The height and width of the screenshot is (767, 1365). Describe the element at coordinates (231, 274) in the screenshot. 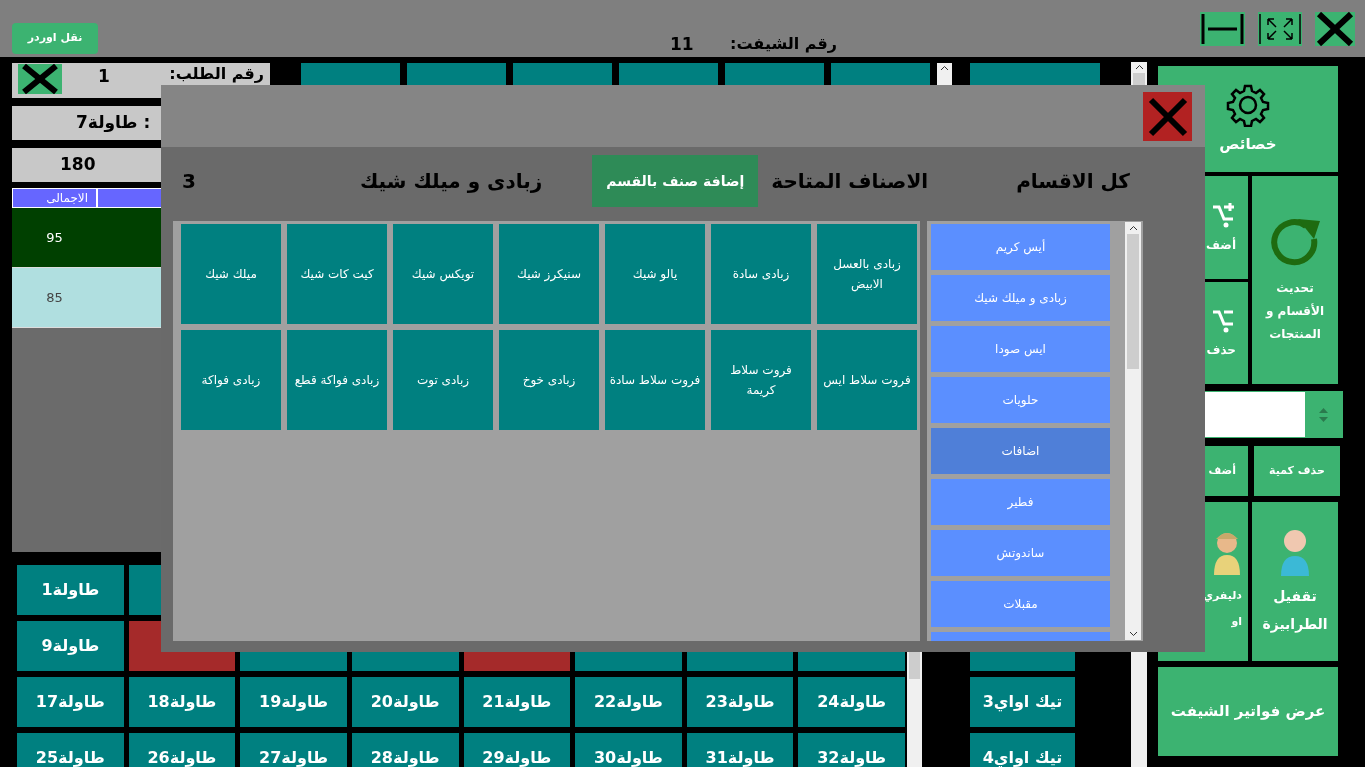

I see `item-button: ميلك شيك` at that location.